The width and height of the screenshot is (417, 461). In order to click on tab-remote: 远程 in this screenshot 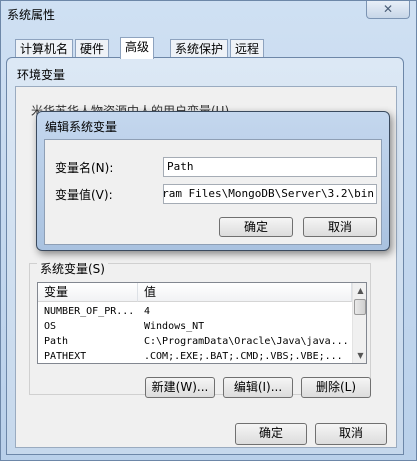, I will do `click(247, 48)`.